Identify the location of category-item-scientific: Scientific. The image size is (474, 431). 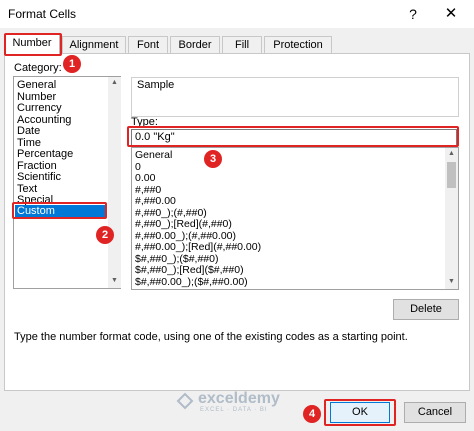
(39, 177).